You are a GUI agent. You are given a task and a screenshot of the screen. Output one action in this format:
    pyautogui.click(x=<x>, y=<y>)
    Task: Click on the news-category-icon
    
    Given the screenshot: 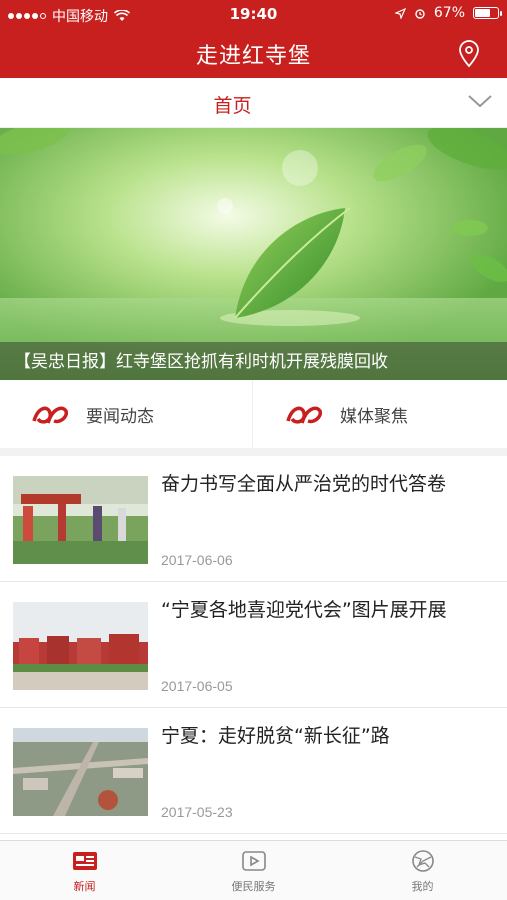 What is the action you would take?
    pyautogui.click(x=50, y=415)
    